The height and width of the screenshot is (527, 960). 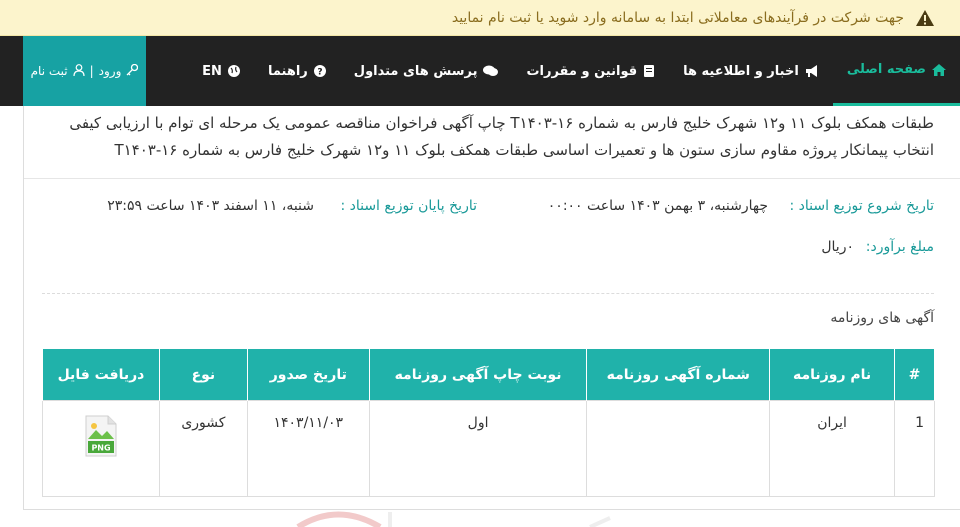 I want to click on comments-icon, so click(x=491, y=71).